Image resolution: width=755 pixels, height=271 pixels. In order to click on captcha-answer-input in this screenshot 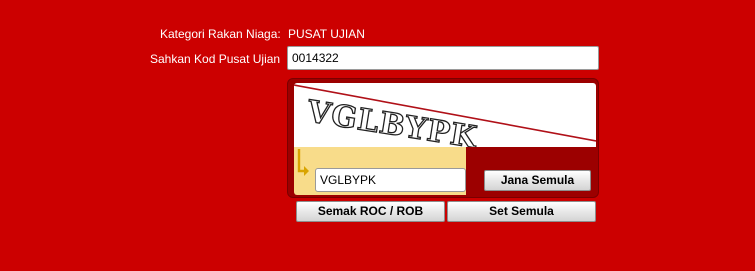, I will do `click(390, 180)`.